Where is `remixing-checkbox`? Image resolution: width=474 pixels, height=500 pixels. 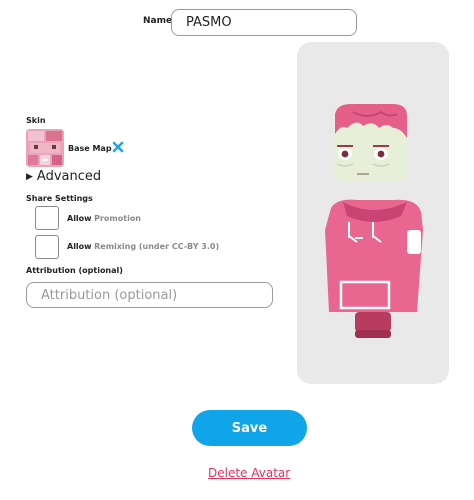
remixing-checkbox is located at coordinates (47, 247).